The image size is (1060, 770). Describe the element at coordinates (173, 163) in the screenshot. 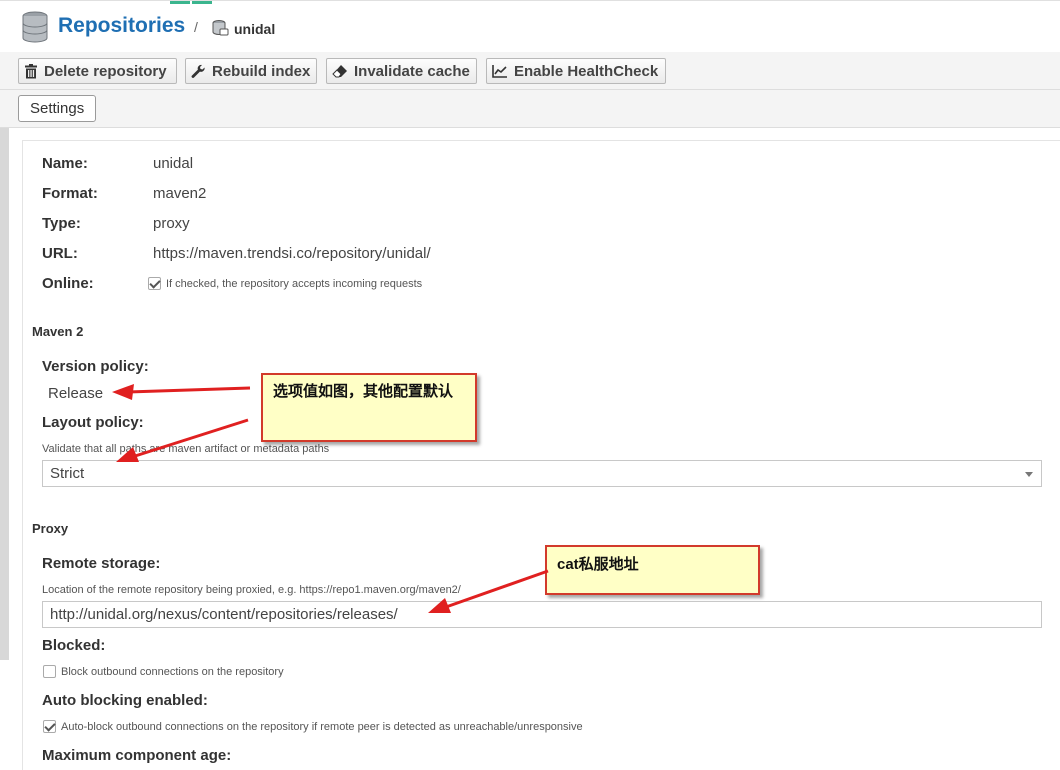

I see `name-value: unidal` at that location.